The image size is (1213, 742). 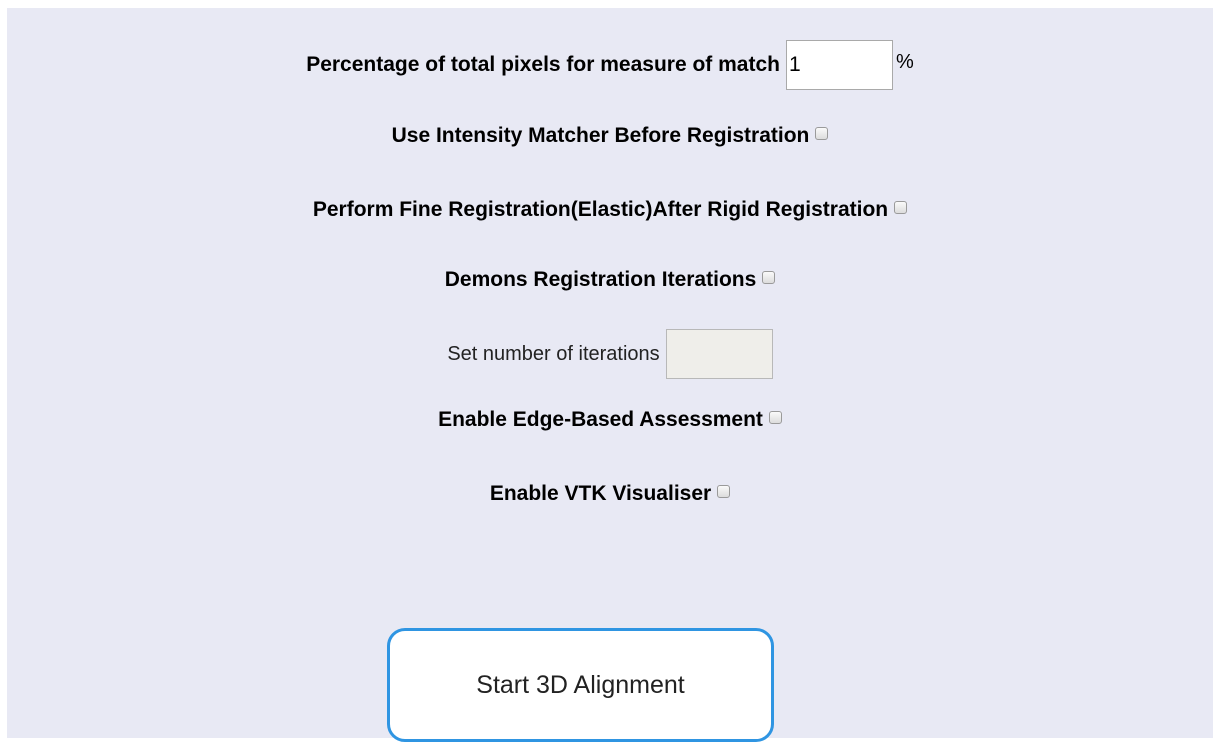 I want to click on pixel-percentage-input, so click(x=839, y=65).